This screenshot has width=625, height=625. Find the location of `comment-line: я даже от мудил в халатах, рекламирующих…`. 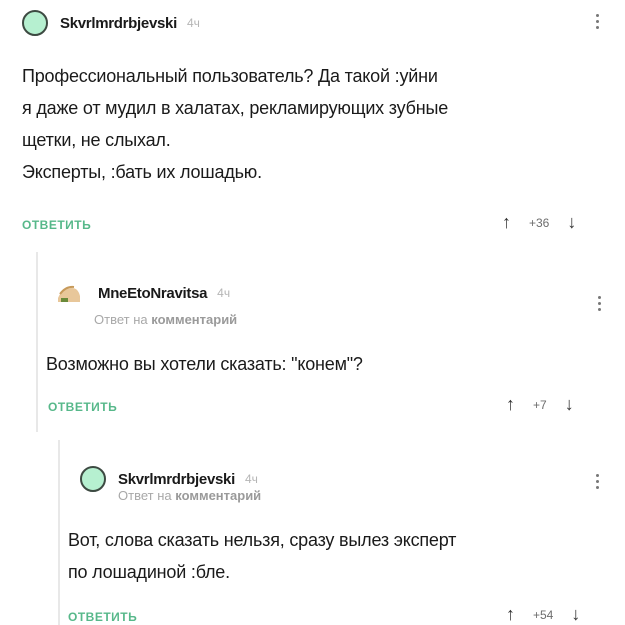

comment-line: я даже от мудил в халатах, рекламирующих… is located at coordinates (235, 108).